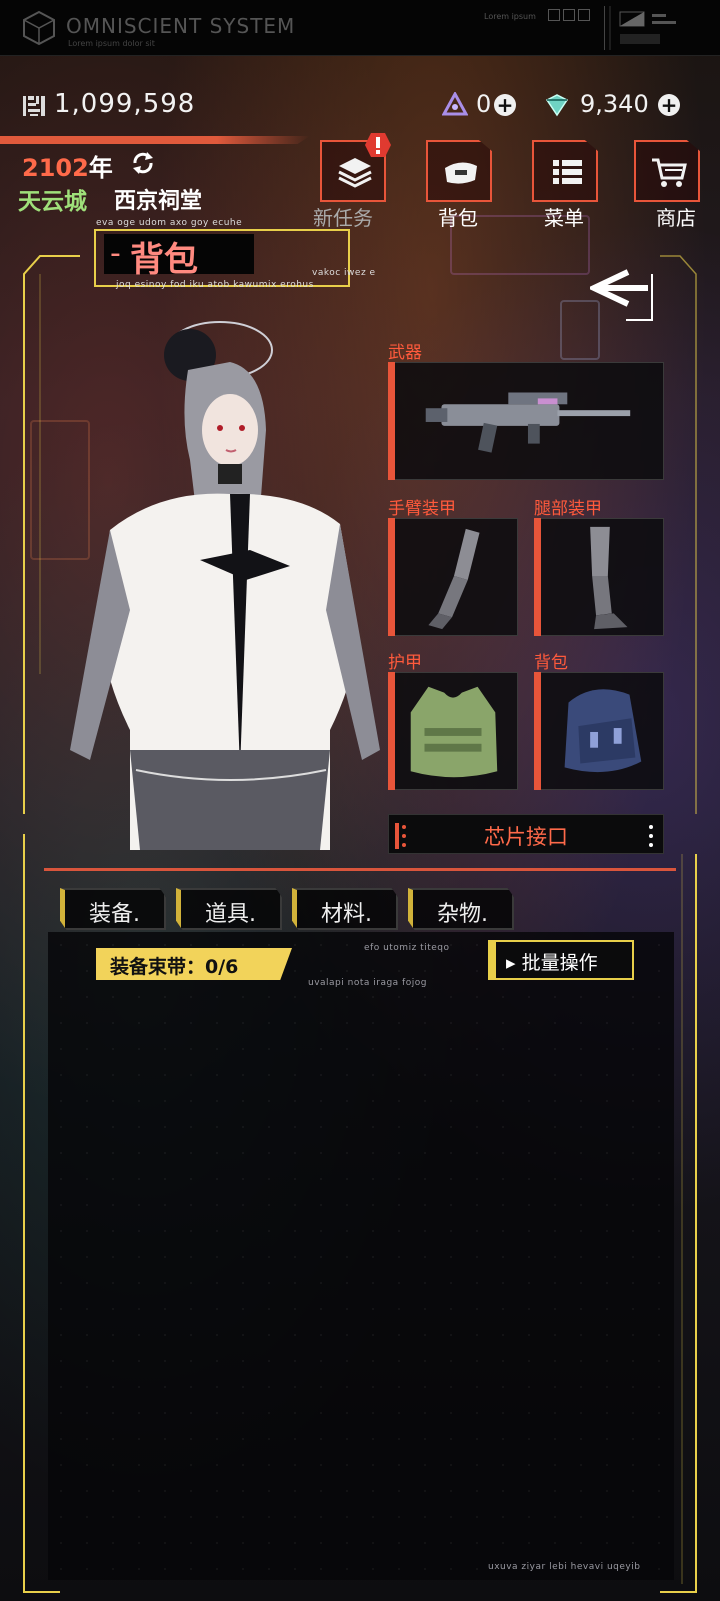 This screenshot has height=1601, width=720. I want to click on rifle-icon, so click(528, 422).